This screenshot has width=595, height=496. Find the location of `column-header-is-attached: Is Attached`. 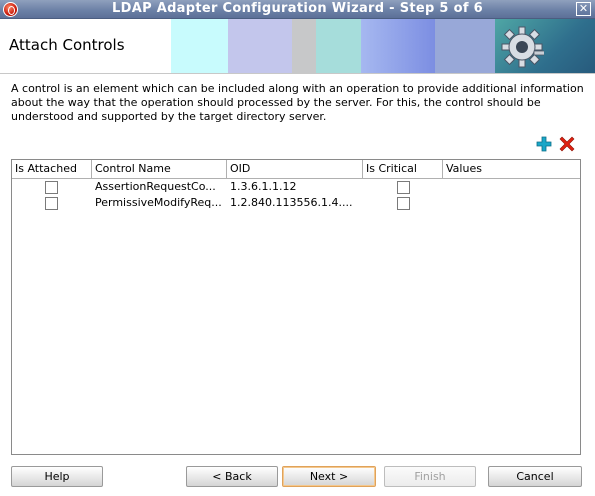

column-header-is-attached: Is Attached is located at coordinates (52, 169).